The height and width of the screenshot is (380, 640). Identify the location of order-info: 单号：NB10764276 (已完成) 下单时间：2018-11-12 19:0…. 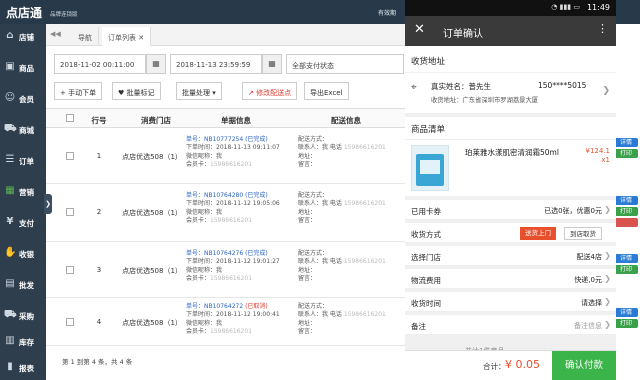
(233, 266).